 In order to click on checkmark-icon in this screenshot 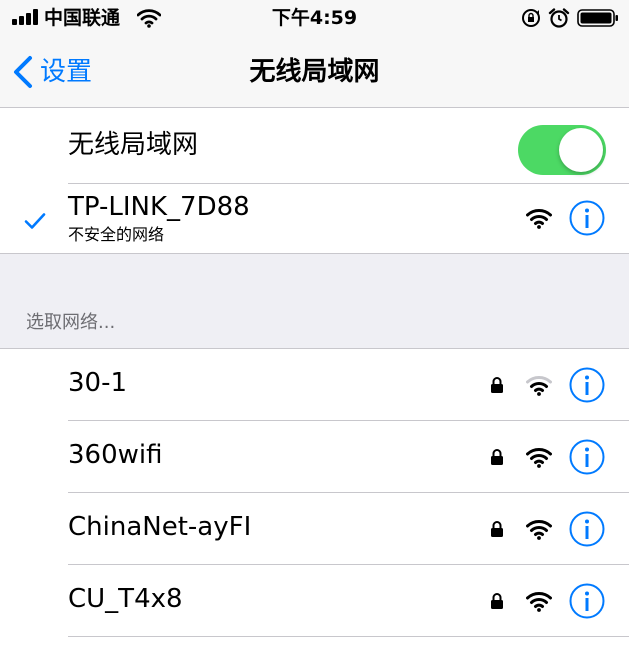, I will do `click(35, 221)`.